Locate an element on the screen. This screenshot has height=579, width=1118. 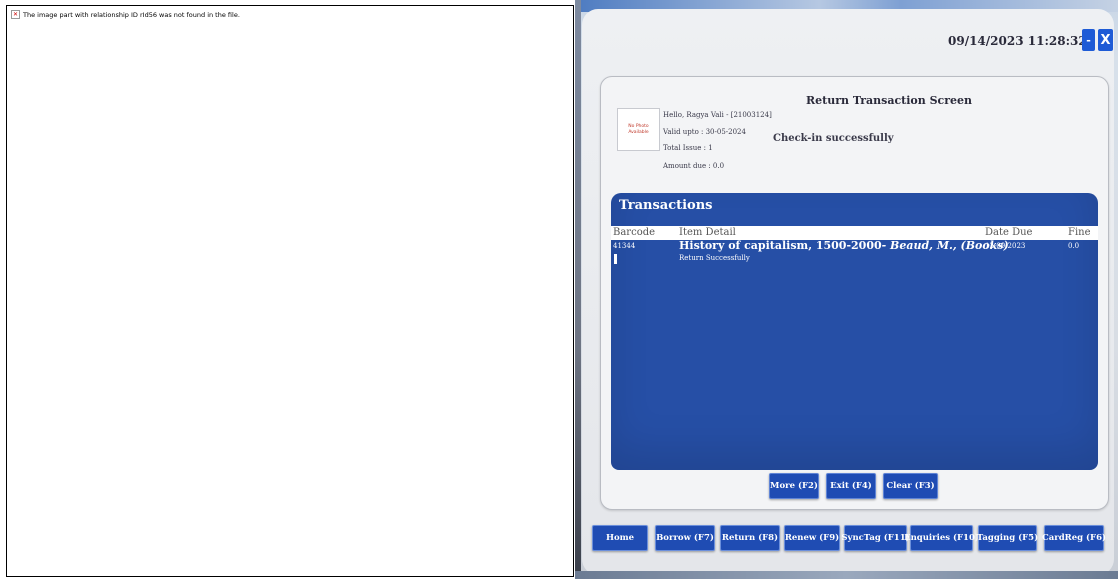
nav-tagging-button: Tagging (F5) is located at coordinates (1007, 538).